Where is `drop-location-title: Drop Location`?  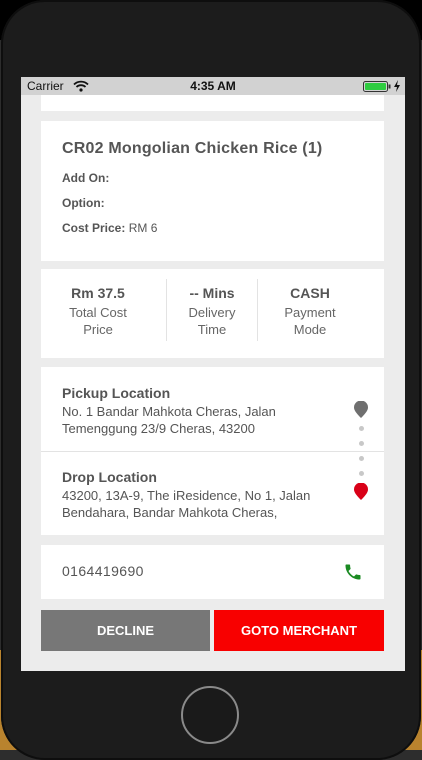
drop-location-title: Drop Location is located at coordinates (109, 477).